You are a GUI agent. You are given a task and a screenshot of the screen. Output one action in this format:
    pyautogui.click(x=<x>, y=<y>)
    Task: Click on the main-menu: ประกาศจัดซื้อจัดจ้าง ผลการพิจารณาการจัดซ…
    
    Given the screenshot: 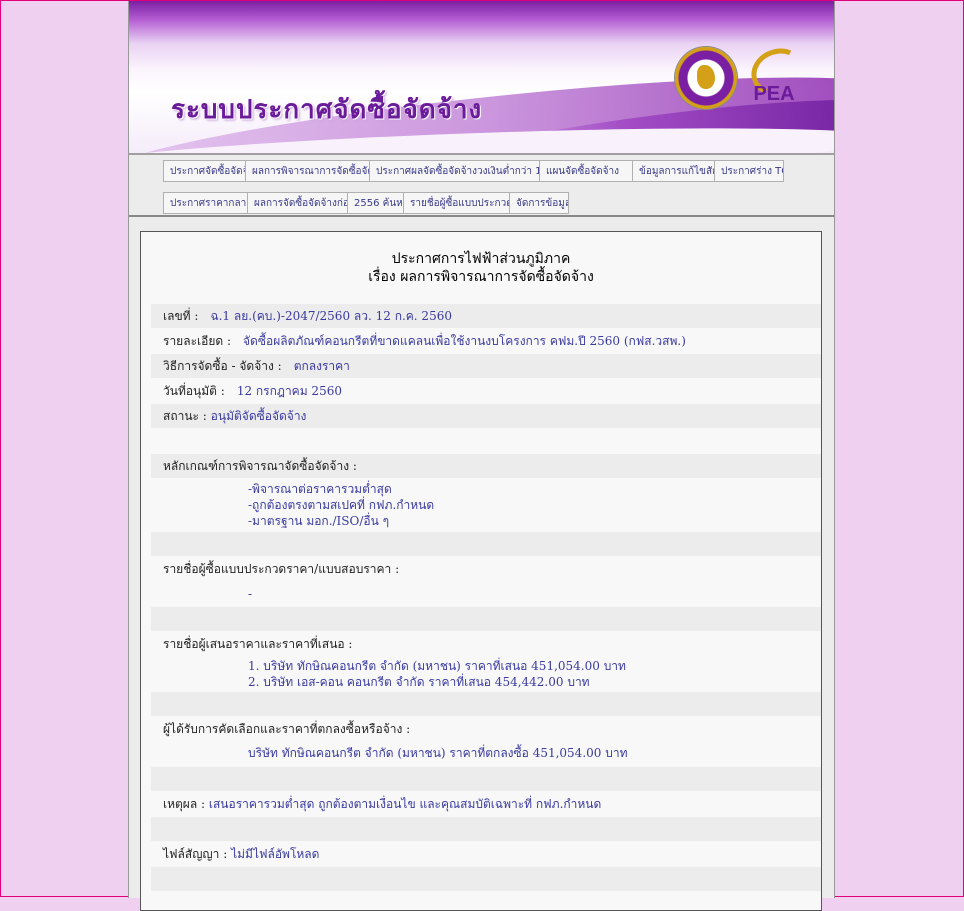 What is the action you would take?
    pyautogui.click(x=481, y=186)
    